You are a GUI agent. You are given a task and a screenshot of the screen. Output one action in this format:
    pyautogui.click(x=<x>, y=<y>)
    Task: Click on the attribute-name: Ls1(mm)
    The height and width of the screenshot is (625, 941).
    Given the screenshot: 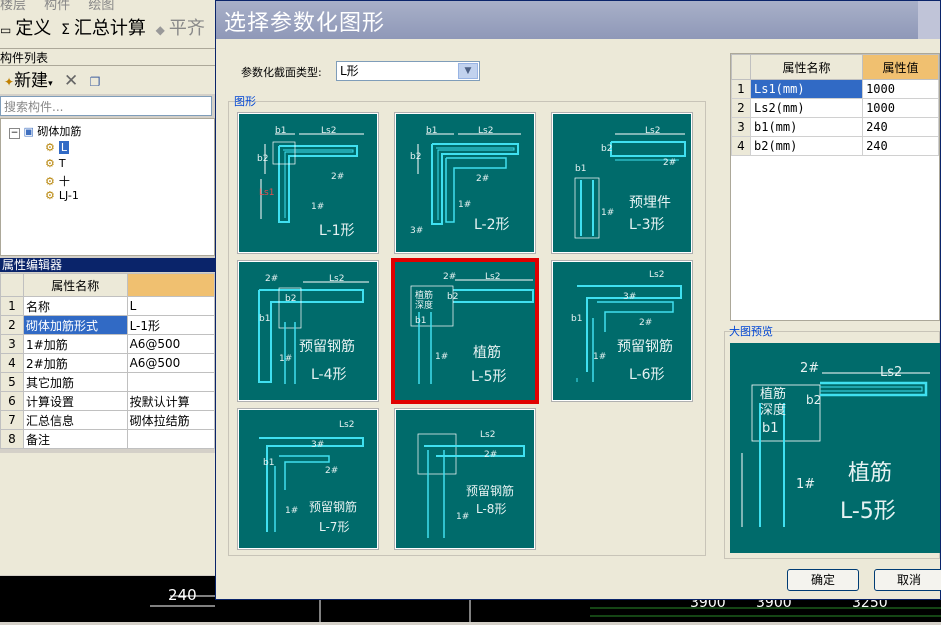 What is the action you would take?
    pyautogui.click(x=806, y=89)
    